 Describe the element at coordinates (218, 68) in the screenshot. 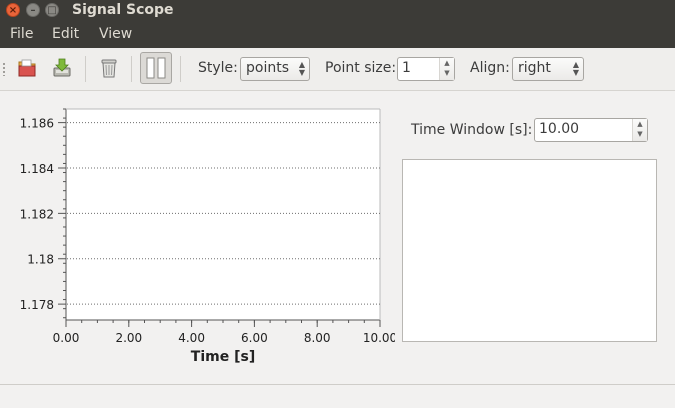

I see `style-label: Style:` at that location.